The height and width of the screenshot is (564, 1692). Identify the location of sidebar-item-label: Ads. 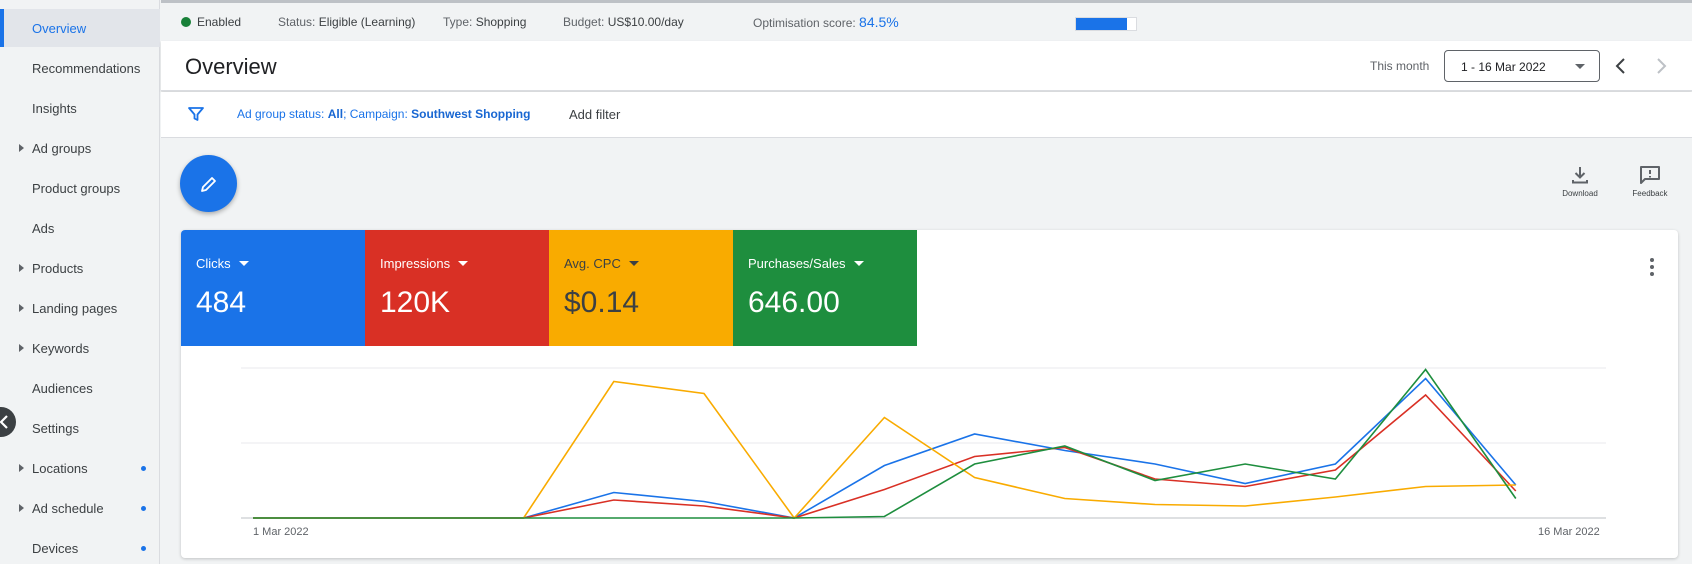
(43, 228).